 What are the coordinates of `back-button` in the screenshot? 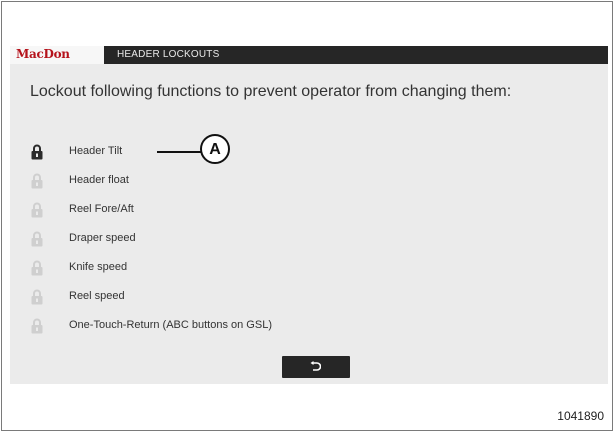 It's located at (316, 367).